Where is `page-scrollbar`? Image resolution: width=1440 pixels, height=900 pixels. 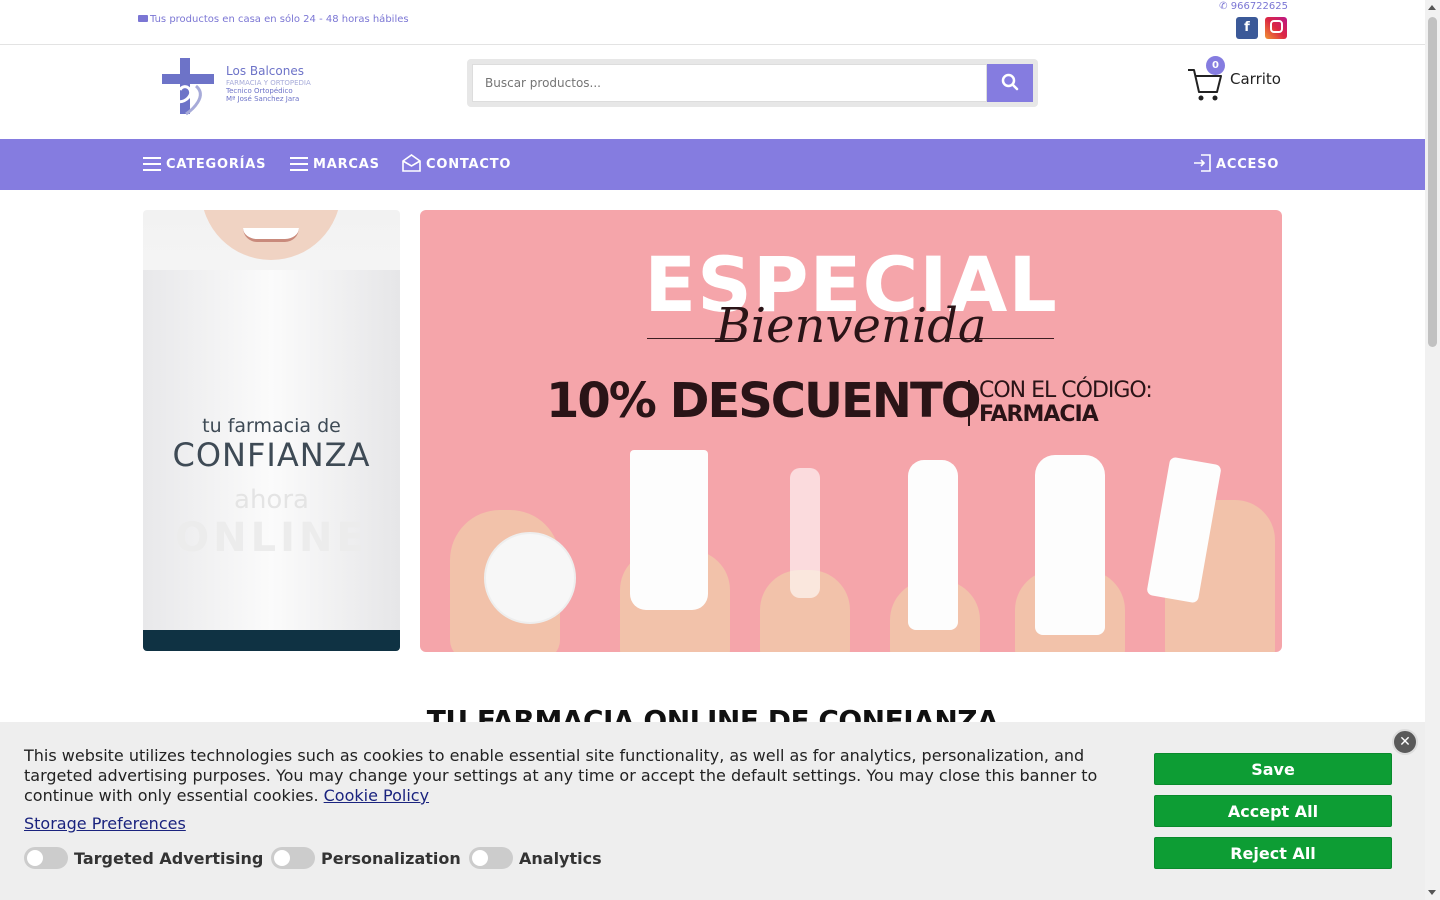 page-scrollbar is located at coordinates (1432, 450).